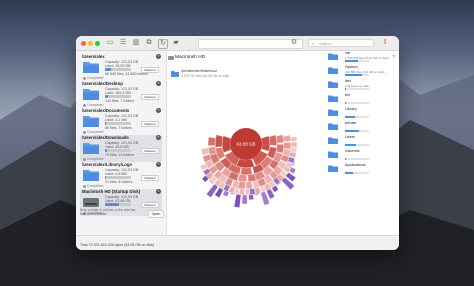 The image size is (474, 286). Describe the element at coordinates (106, 110) in the screenshot. I see `card-title: /Users/alex/Documents` at that location.